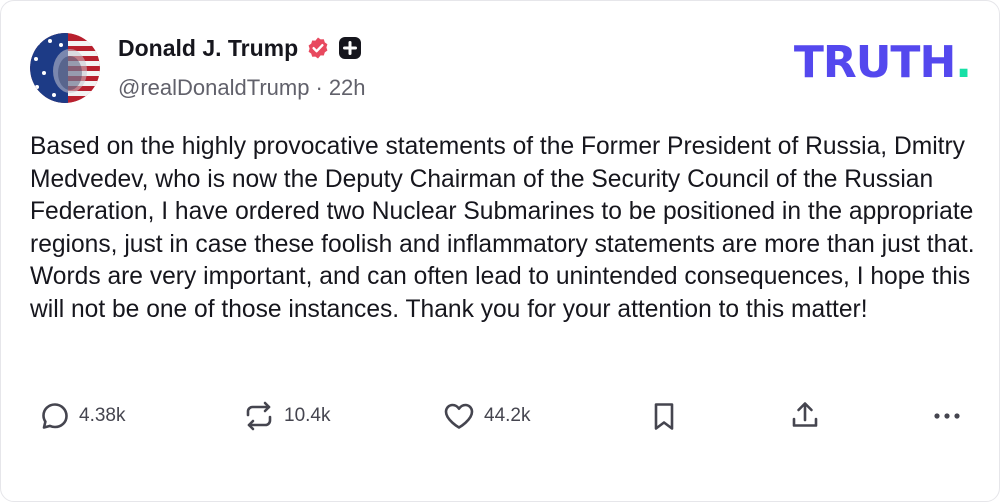  I want to click on avatar, so click(65, 68).